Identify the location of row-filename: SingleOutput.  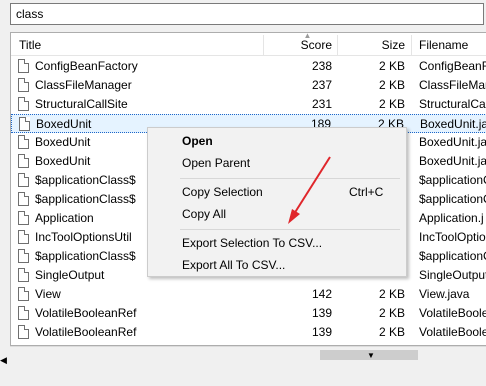
(452, 275).